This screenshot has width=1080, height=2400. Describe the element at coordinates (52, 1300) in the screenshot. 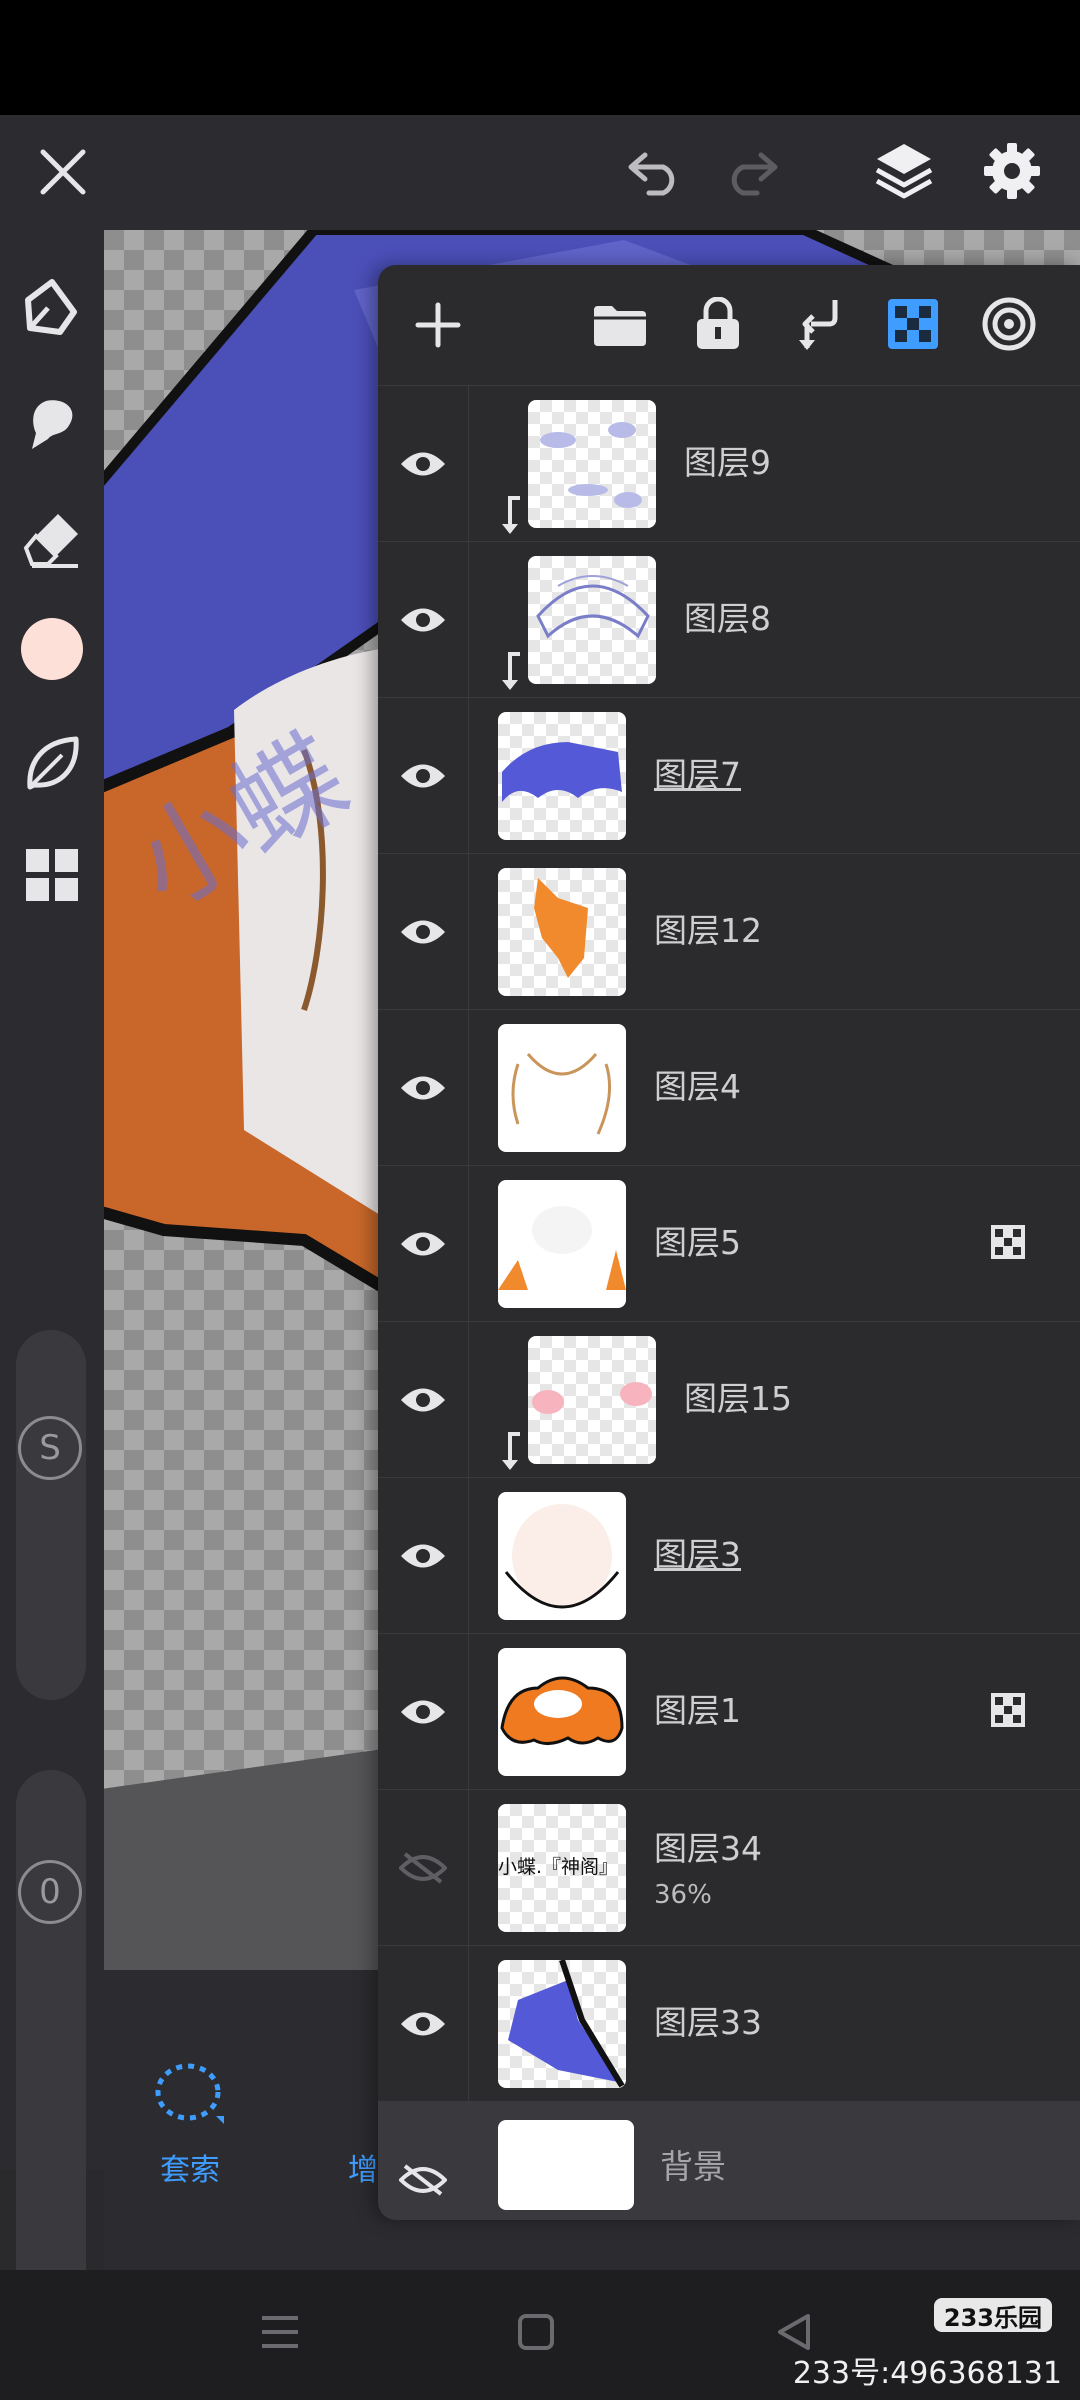

I see `left-toolbar: S 0` at that location.